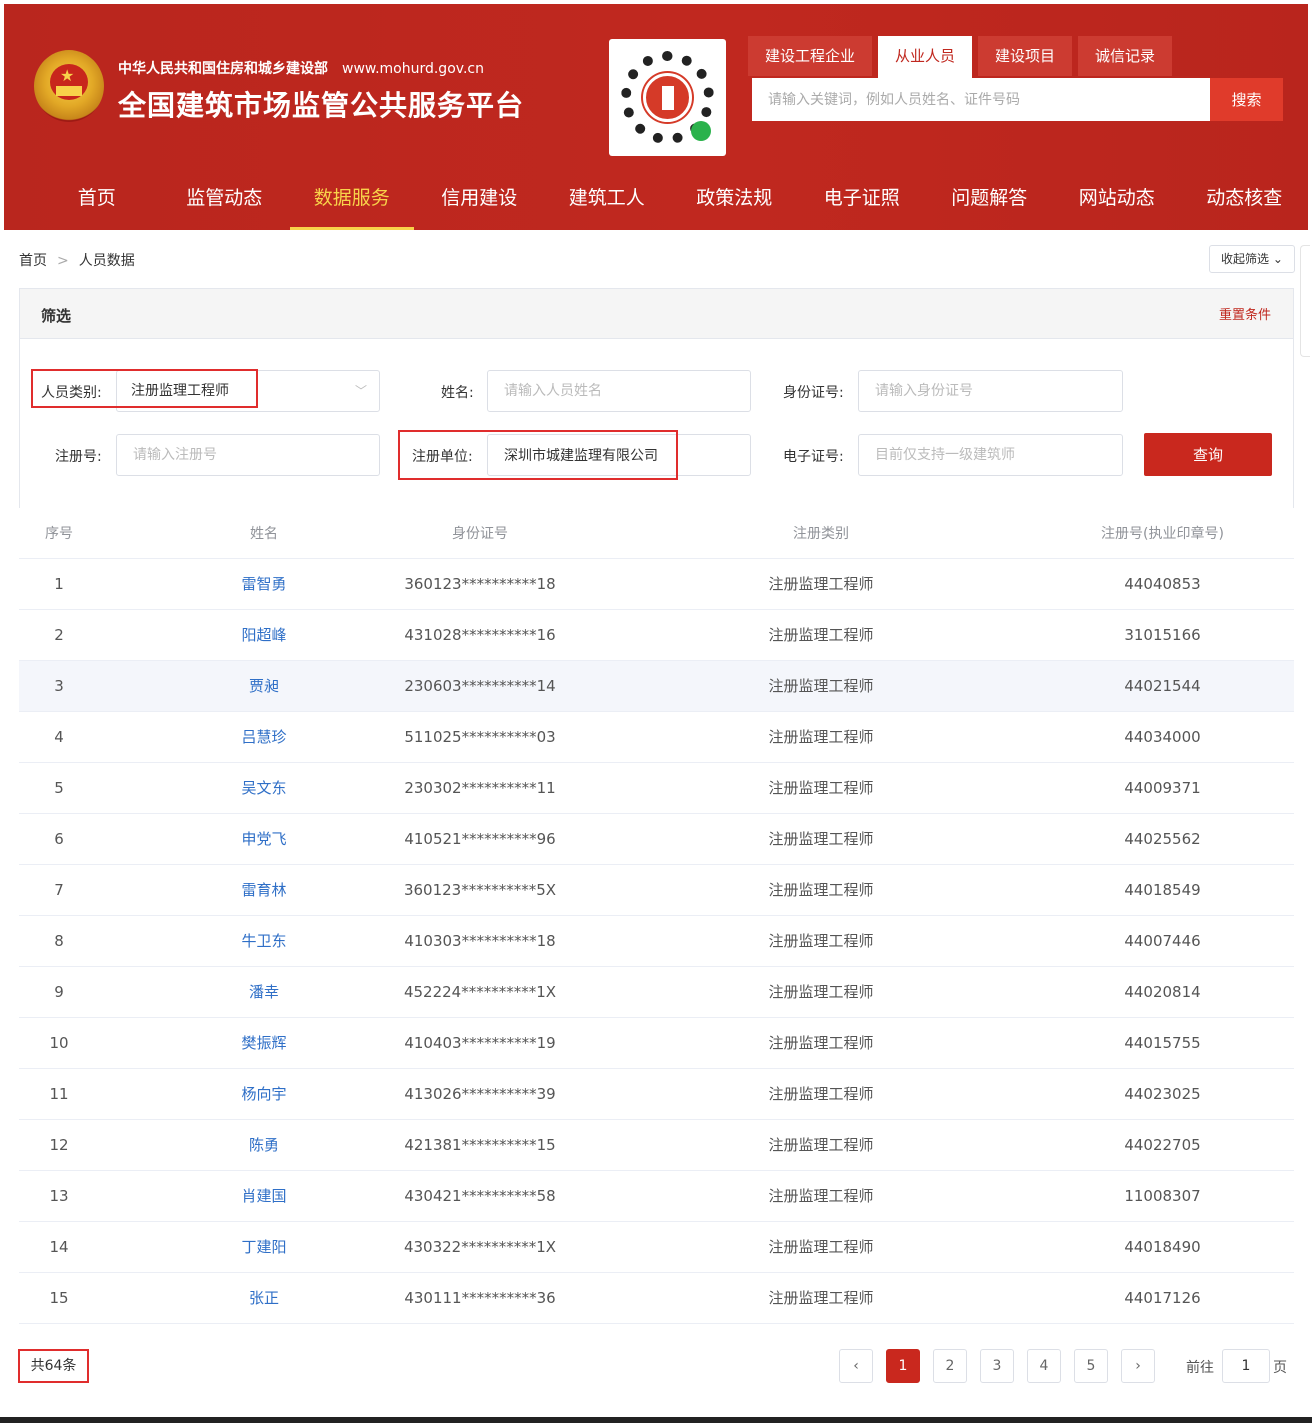 This screenshot has width=1312, height=1423. I want to click on nav-item-e-license: 电子证照, so click(862, 198).